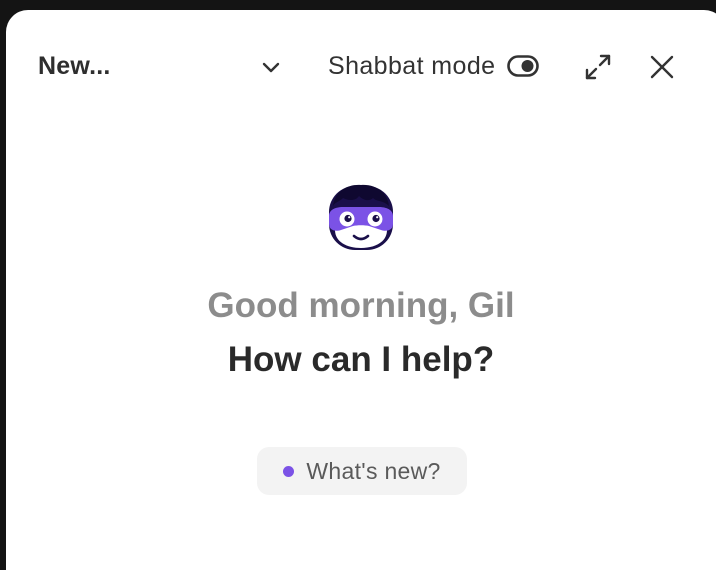  What do you see at coordinates (373, 470) in the screenshot?
I see `whats-new-label: What's new?` at bounding box center [373, 470].